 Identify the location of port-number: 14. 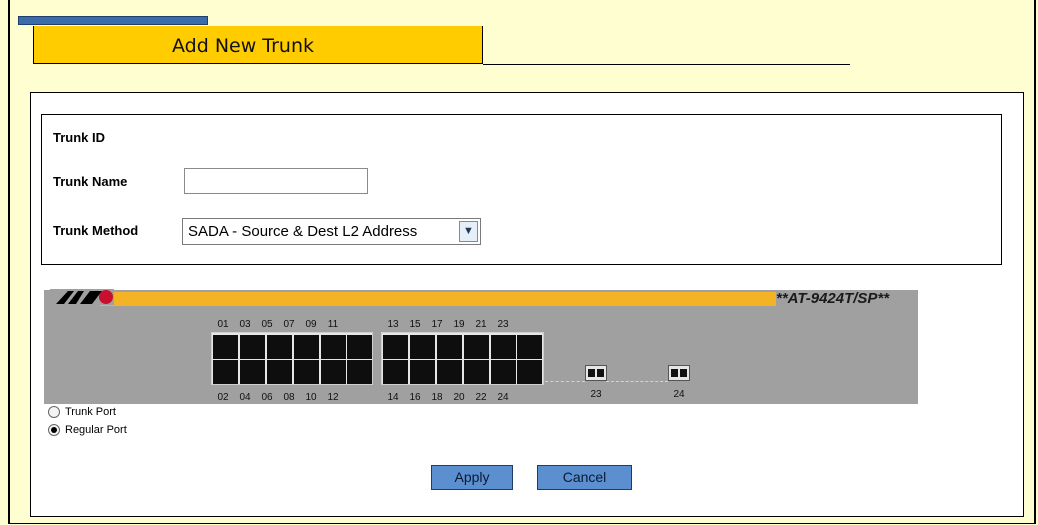
(393, 397).